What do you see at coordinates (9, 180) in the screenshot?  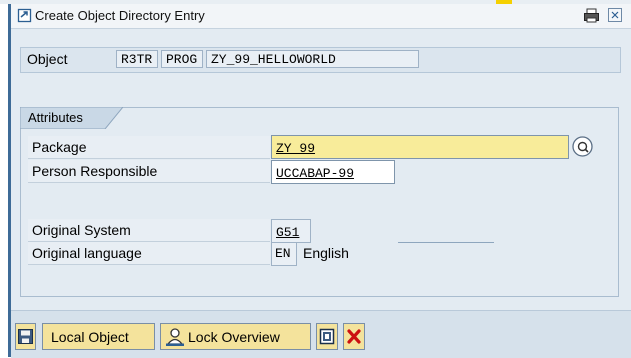 I see `window-left-border` at bounding box center [9, 180].